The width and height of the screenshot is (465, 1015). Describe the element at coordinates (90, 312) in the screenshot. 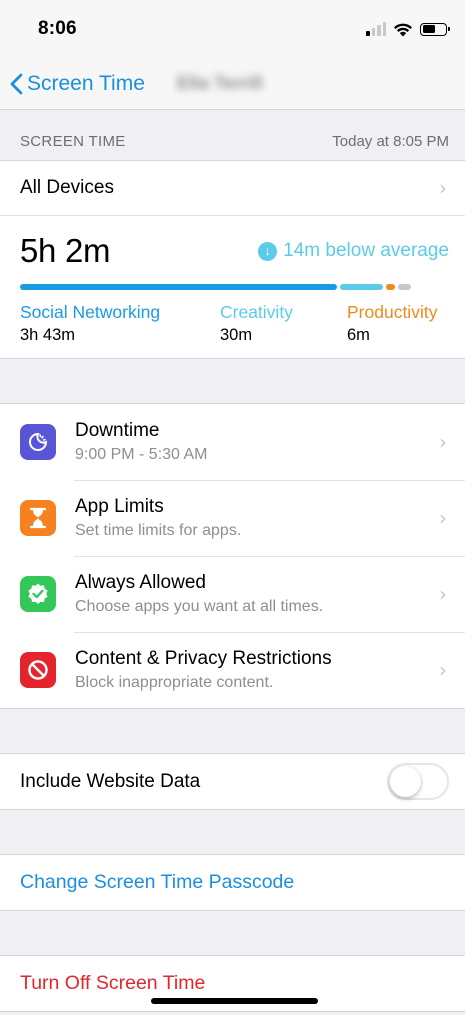

I see `category-name: Social Networking` at that location.